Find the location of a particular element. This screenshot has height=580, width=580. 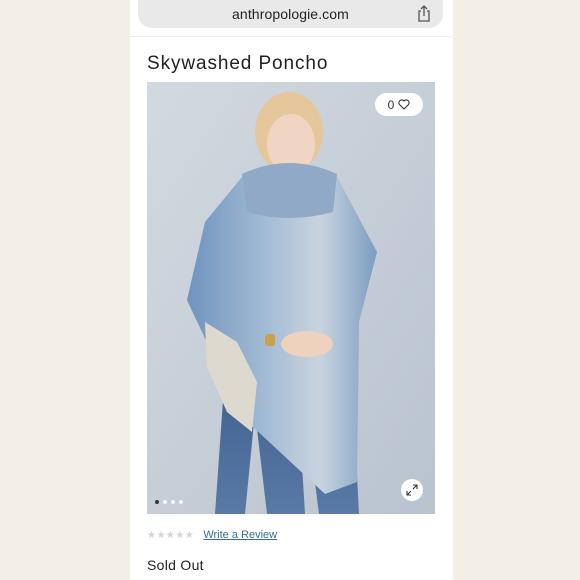

expand-icon is located at coordinates (412, 490).